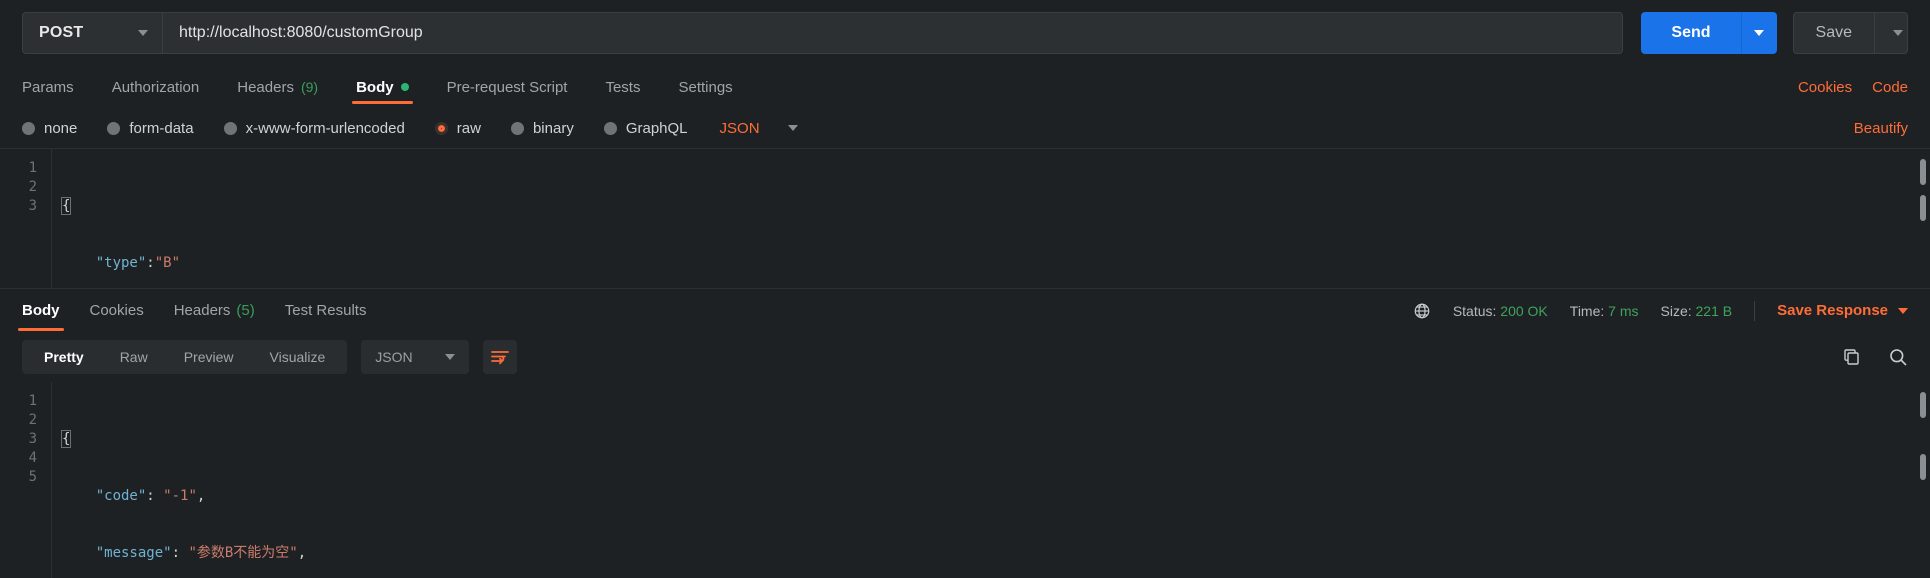 The height and width of the screenshot is (578, 1930). I want to click on body-format-select: JSON, so click(759, 128).